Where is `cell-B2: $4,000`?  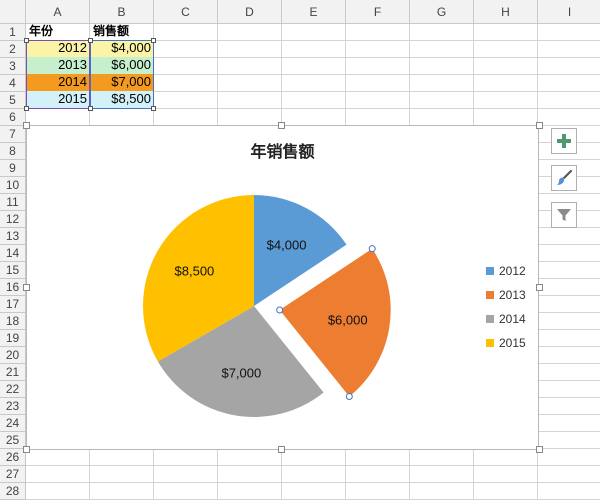
cell-B2: $4,000 is located at coordinates (122, 48).